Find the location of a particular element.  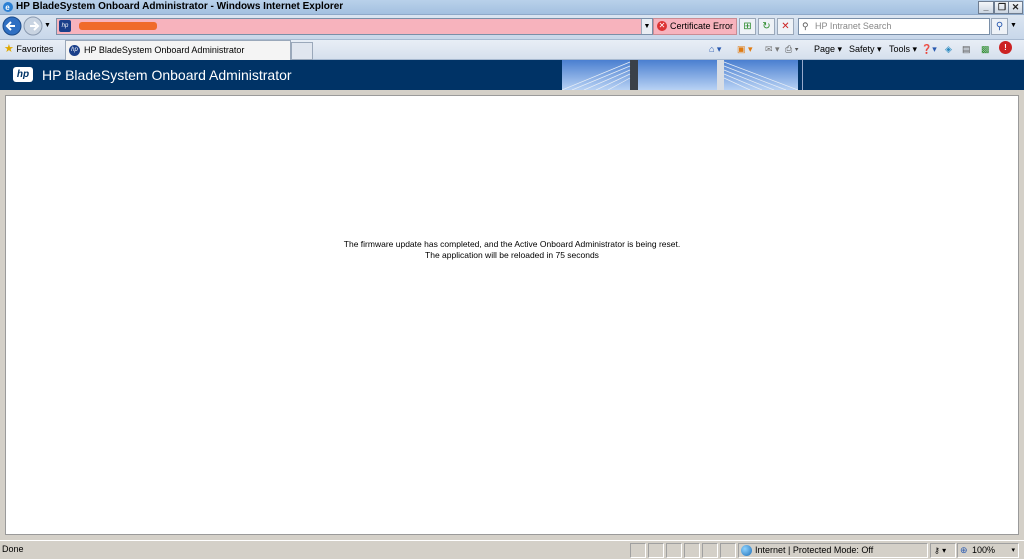

internet-explorer-icon: e is located at coordinates (8, 7).